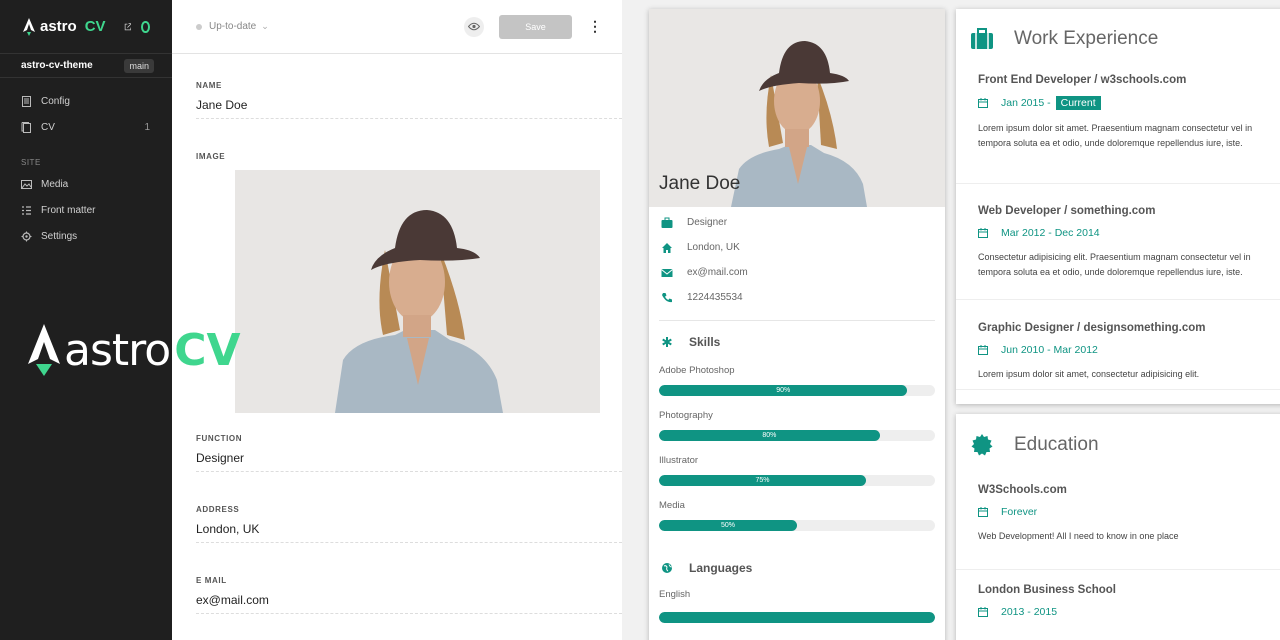 Image resolution: width=1280 pixels, height=640 pixels. I want to click on external-link-icon, so click(128, 27).